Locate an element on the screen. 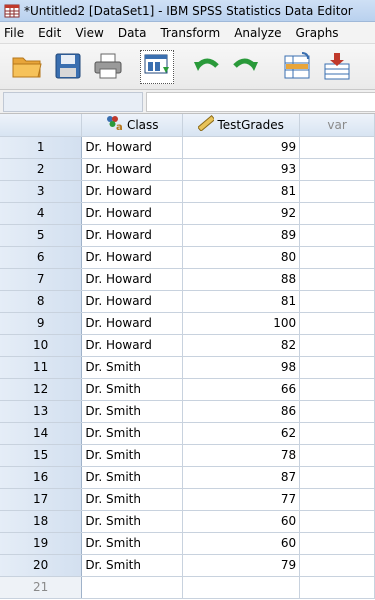  grade-cell: 92 is located at coordinates (241, 213).